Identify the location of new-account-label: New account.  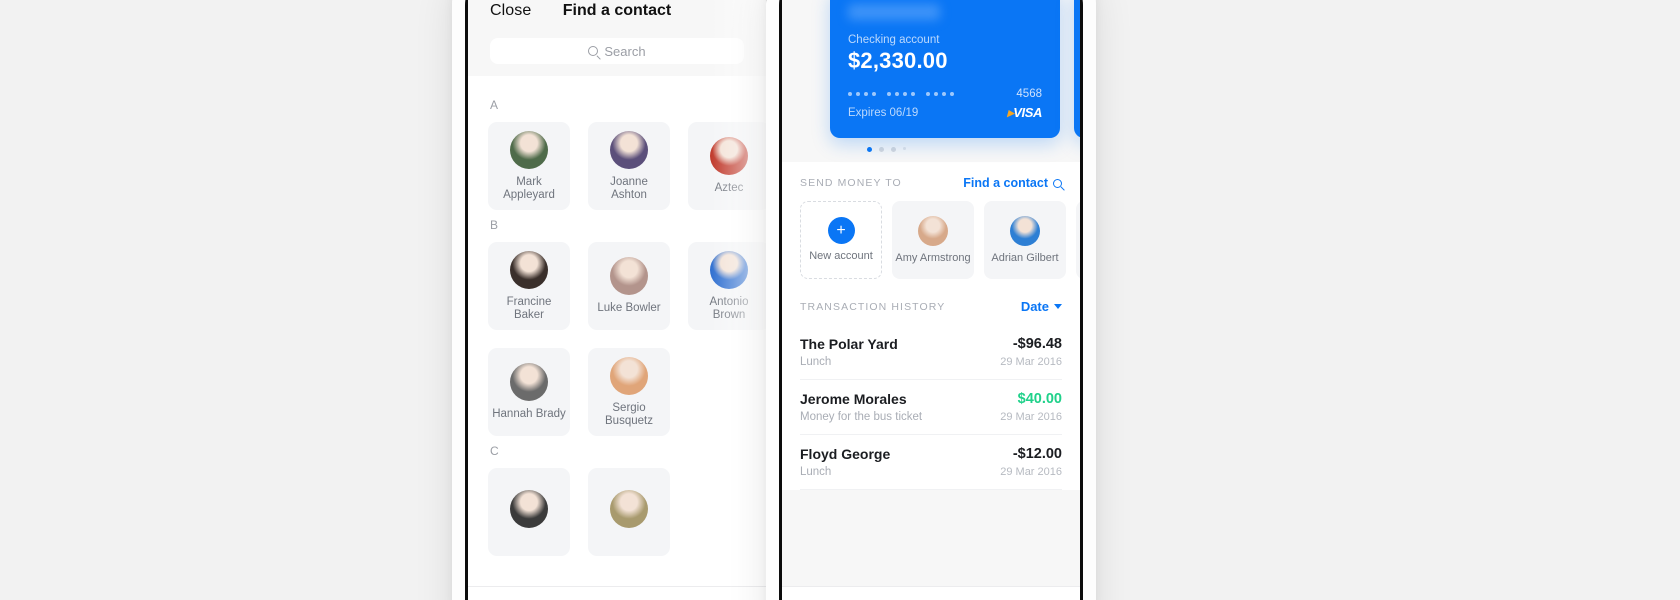
(841, 256).